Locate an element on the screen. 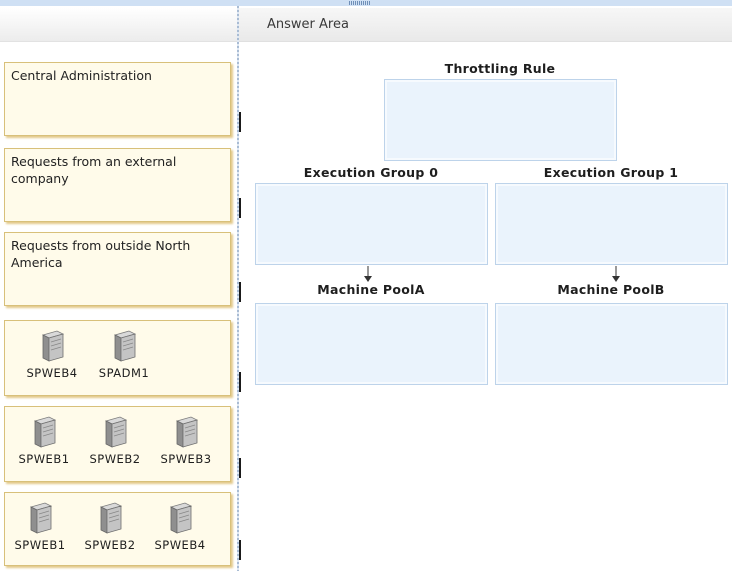 The width and height of the screenshot is (732, 571). tile-central-administration: Central Administration is located at coordinates (117, 99).